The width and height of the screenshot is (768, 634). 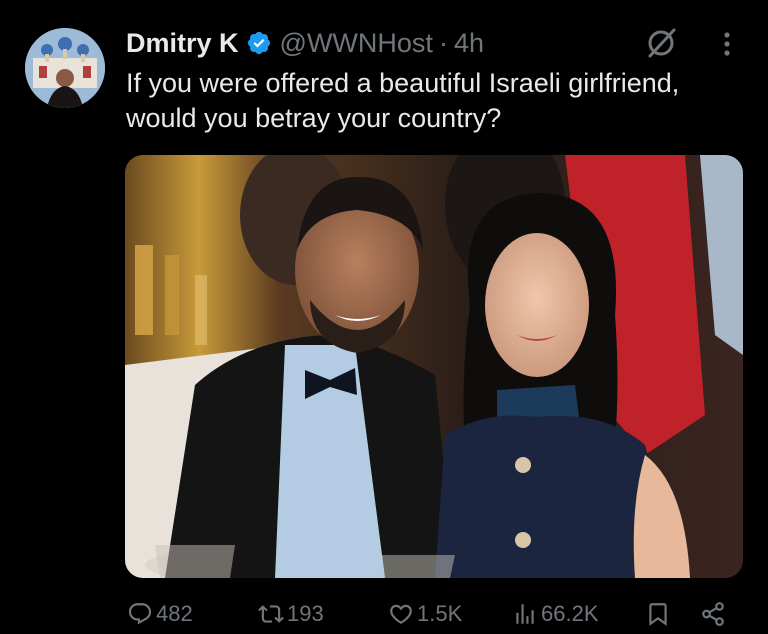 What do you see at coordinates (525, 614) in the screenshot?
I see `views-icon` at bounding box center [525, 614].